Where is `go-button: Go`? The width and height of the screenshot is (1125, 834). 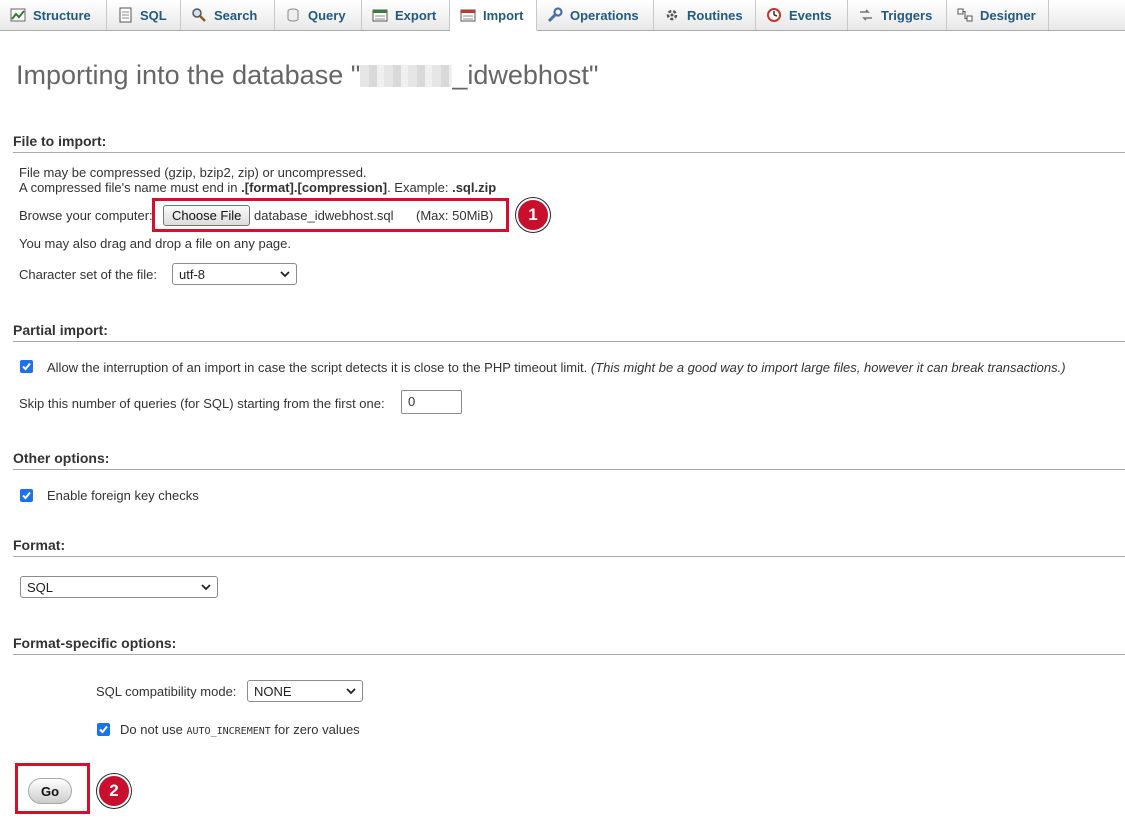
go-button: Go is located at coordinates (50, 791).